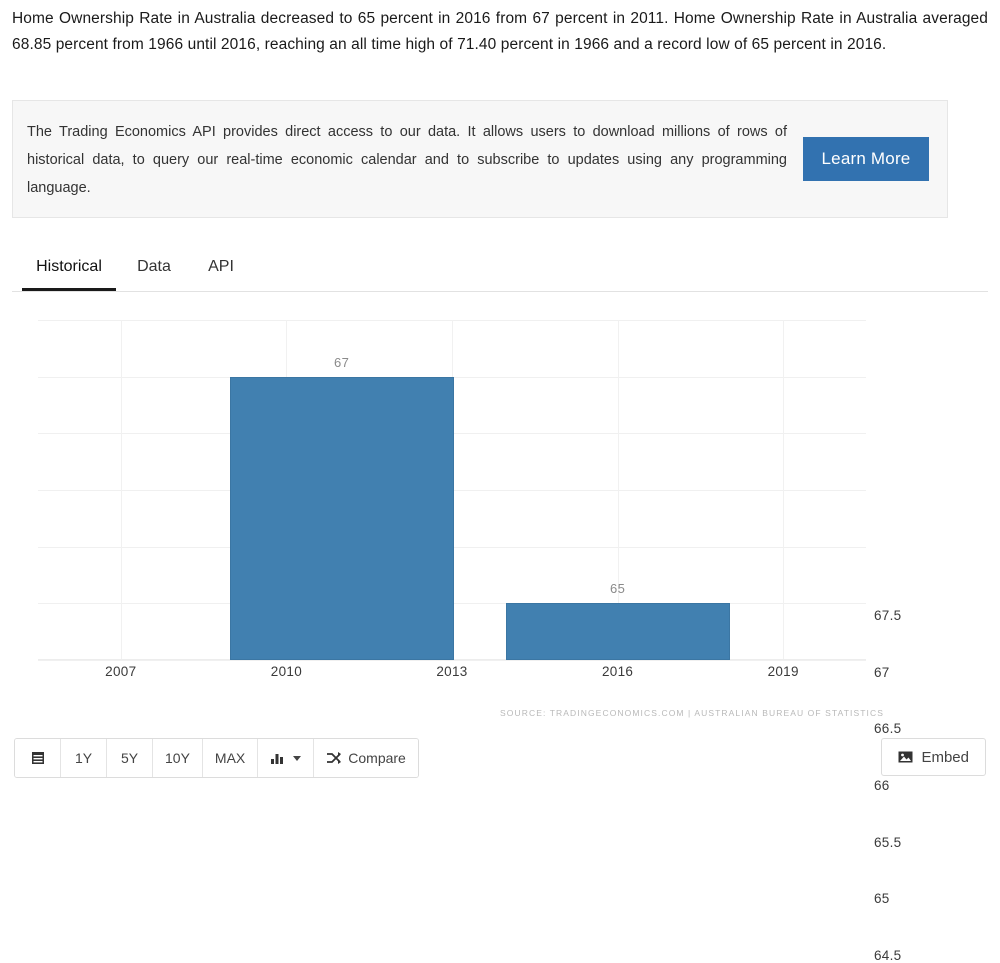  What do you see at coordinates (277, 758) in the screenshot?
I see `bar-chart-icon` at bounding box center [277, 758].